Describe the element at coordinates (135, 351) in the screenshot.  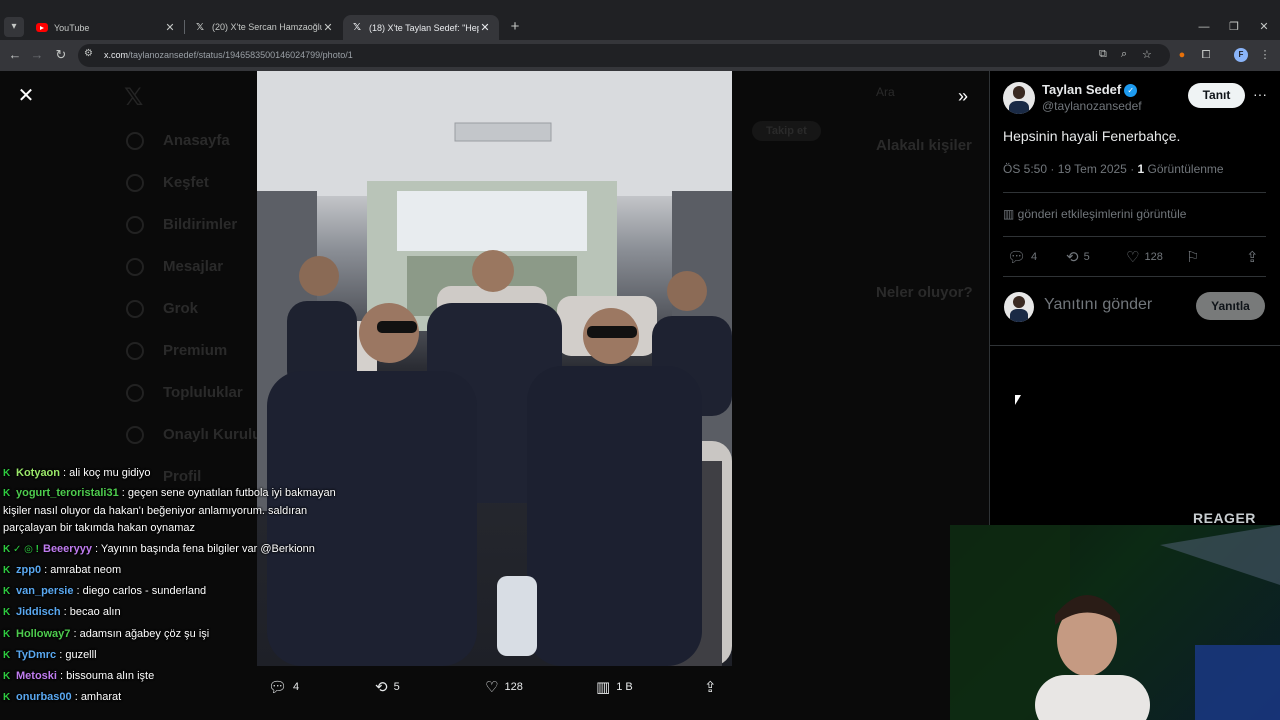
I see `ghost-premium-icon` at that location.